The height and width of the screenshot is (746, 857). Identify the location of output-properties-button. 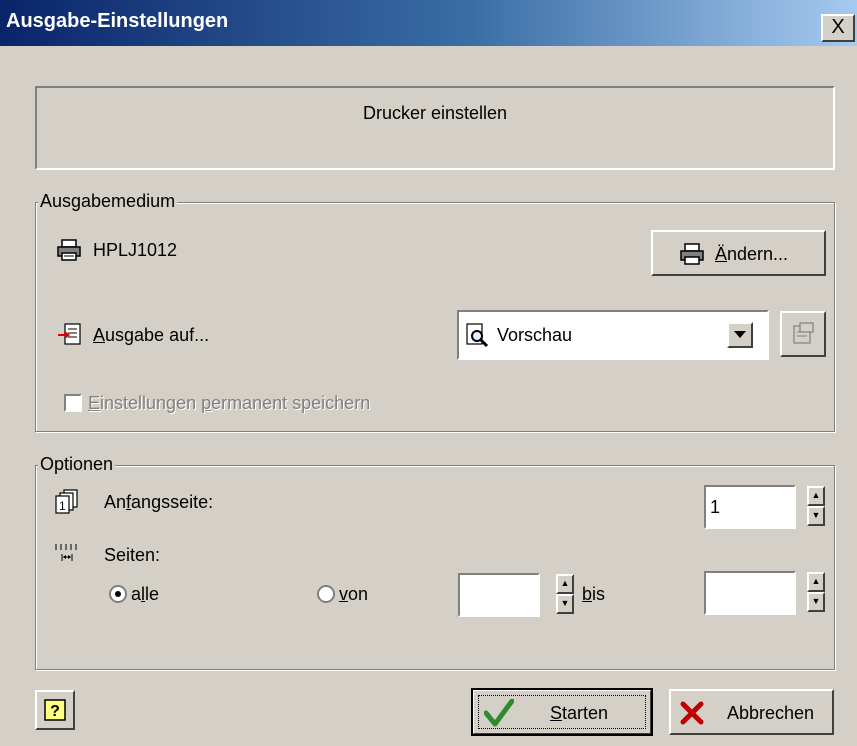
(803, 334).